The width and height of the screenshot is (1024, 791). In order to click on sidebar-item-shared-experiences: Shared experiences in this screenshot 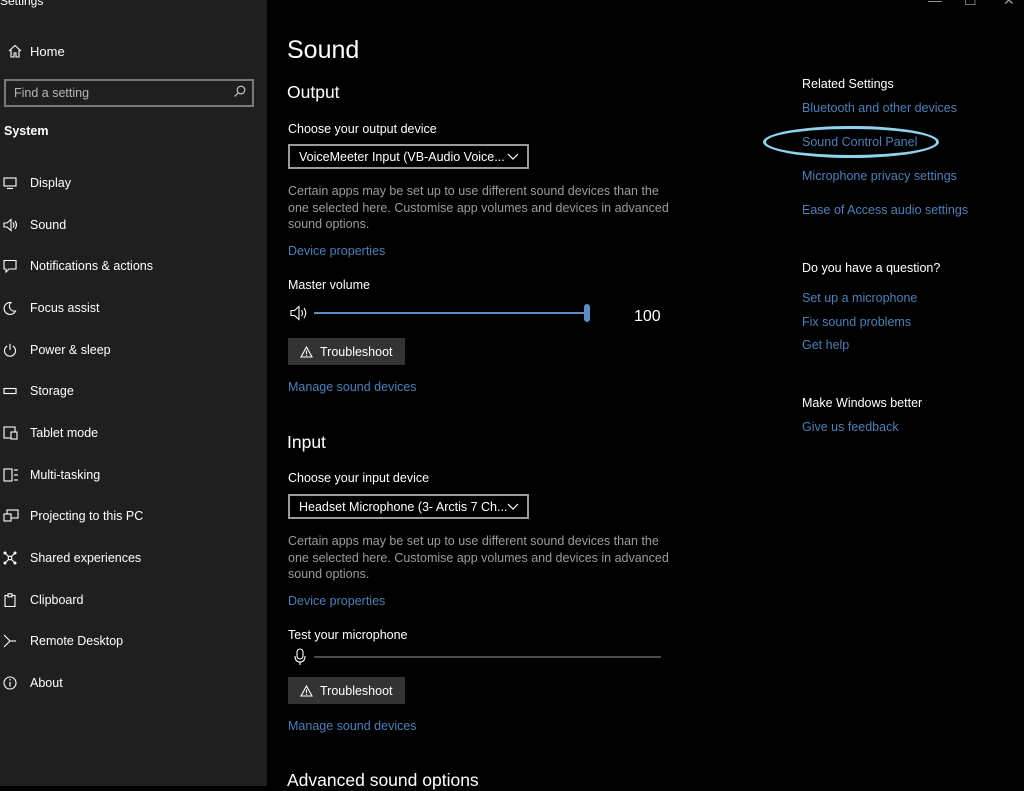, I will do `click(133, 558)`.